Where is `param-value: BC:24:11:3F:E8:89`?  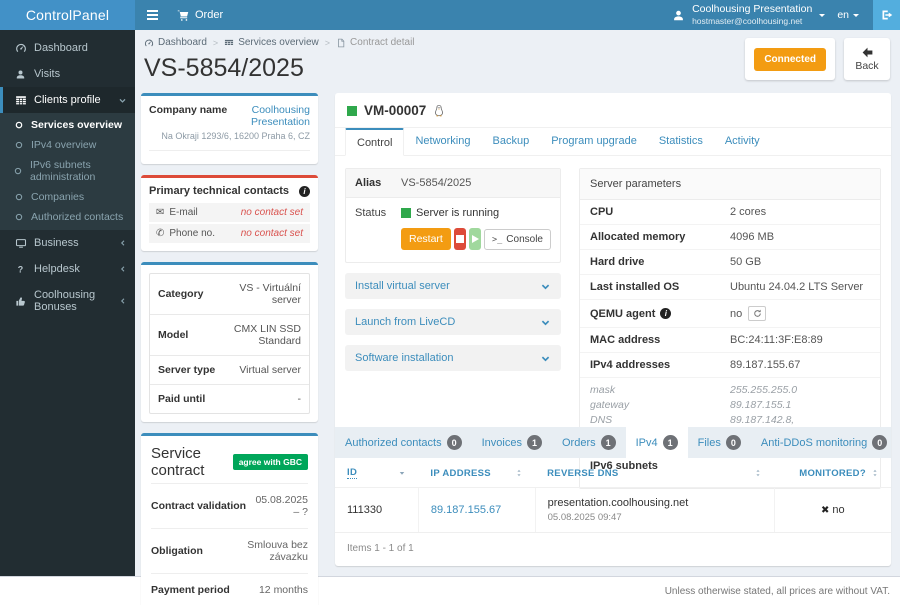
param-value: BC:24:11:3F:E8:89 is located at coordinates (776, 340).